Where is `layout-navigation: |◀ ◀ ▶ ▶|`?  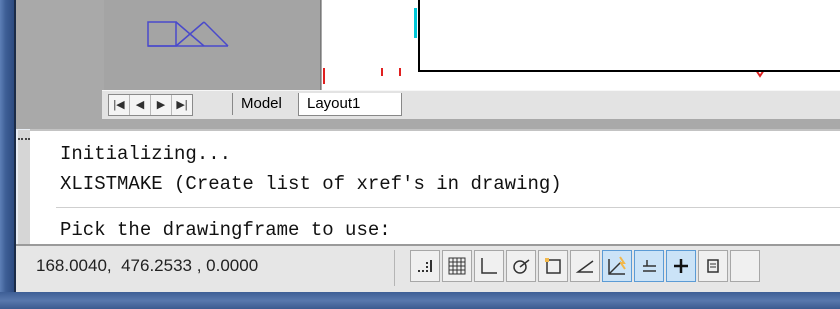 layout-navigation: |◀ ◀ ▶ ▶| is located at coordinates (150, 105).